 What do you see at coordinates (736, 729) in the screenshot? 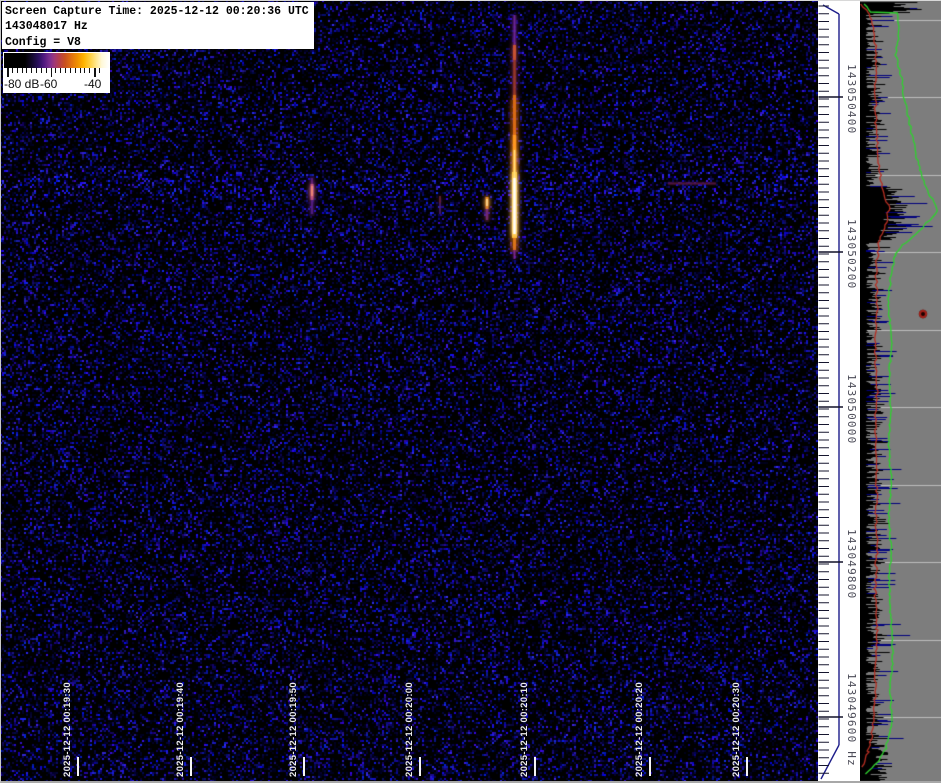
I see `time-label: 2025-12-12 00:20:30` at bounding box center [736, 729].